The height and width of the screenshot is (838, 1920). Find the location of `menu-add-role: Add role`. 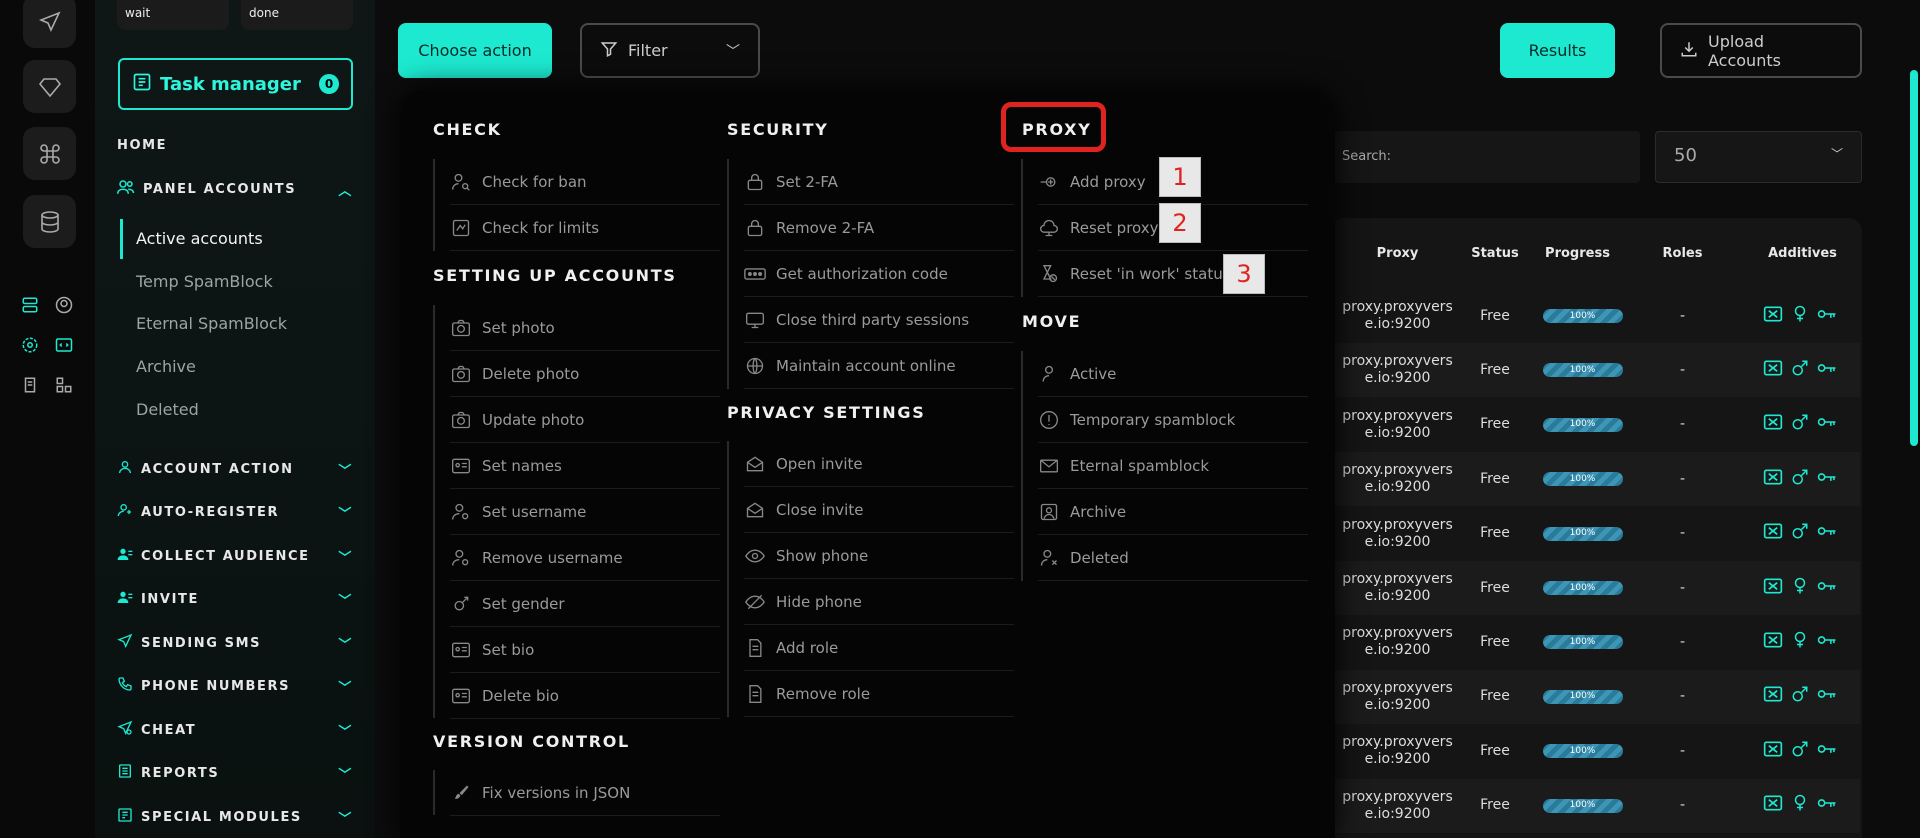

menu-add-role: Add role is located at coordinates (879, 648).